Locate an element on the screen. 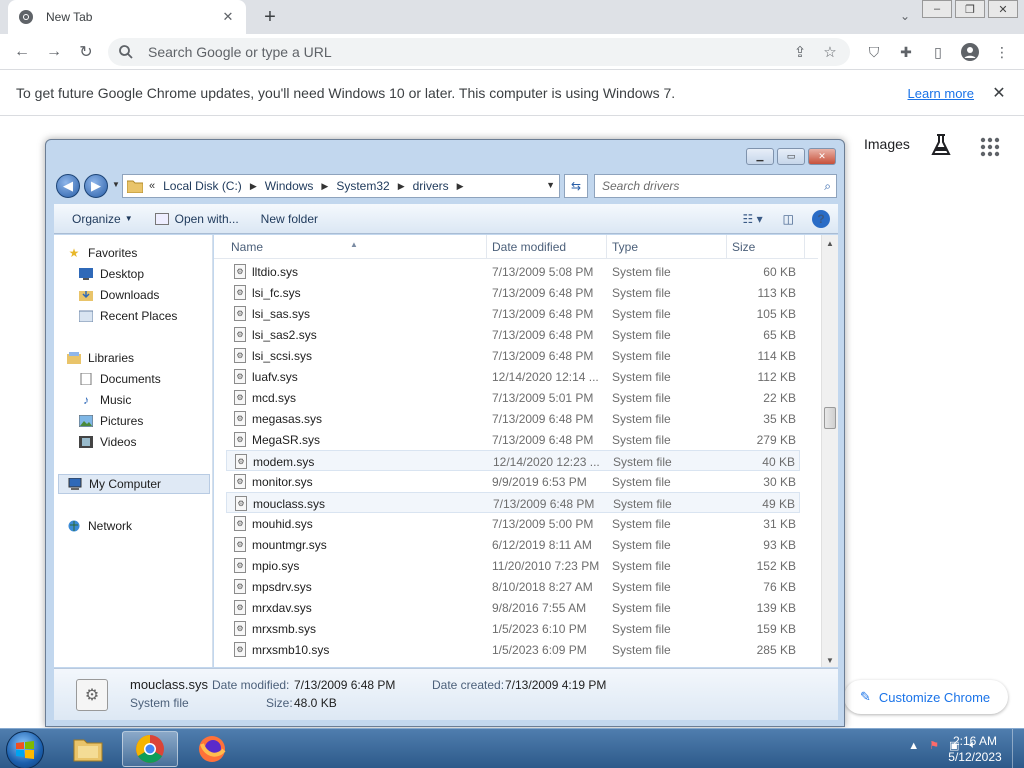  search-drivers-input: Search drivers ⌕ is located at coordinates (715, 186).